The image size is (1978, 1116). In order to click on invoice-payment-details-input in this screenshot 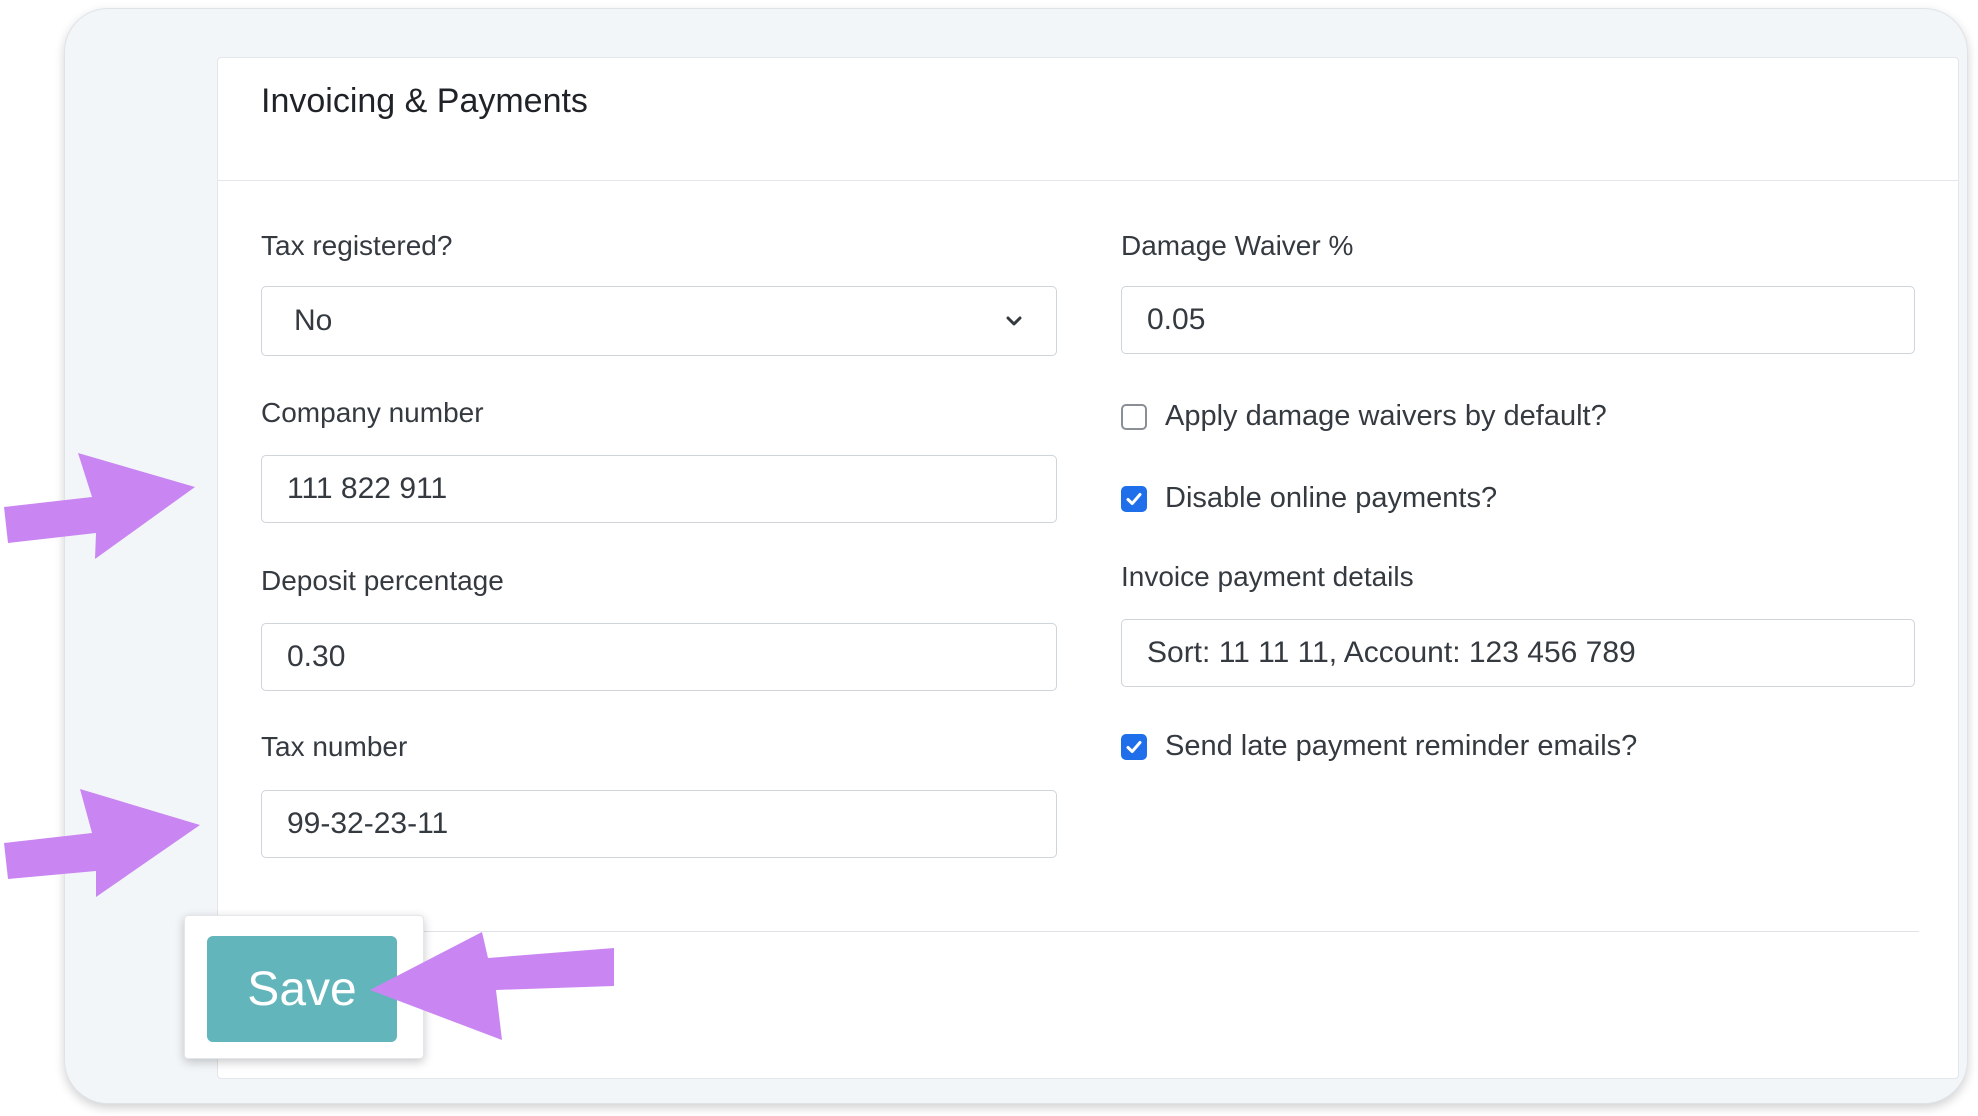, I will do `click(1518, 653)`.